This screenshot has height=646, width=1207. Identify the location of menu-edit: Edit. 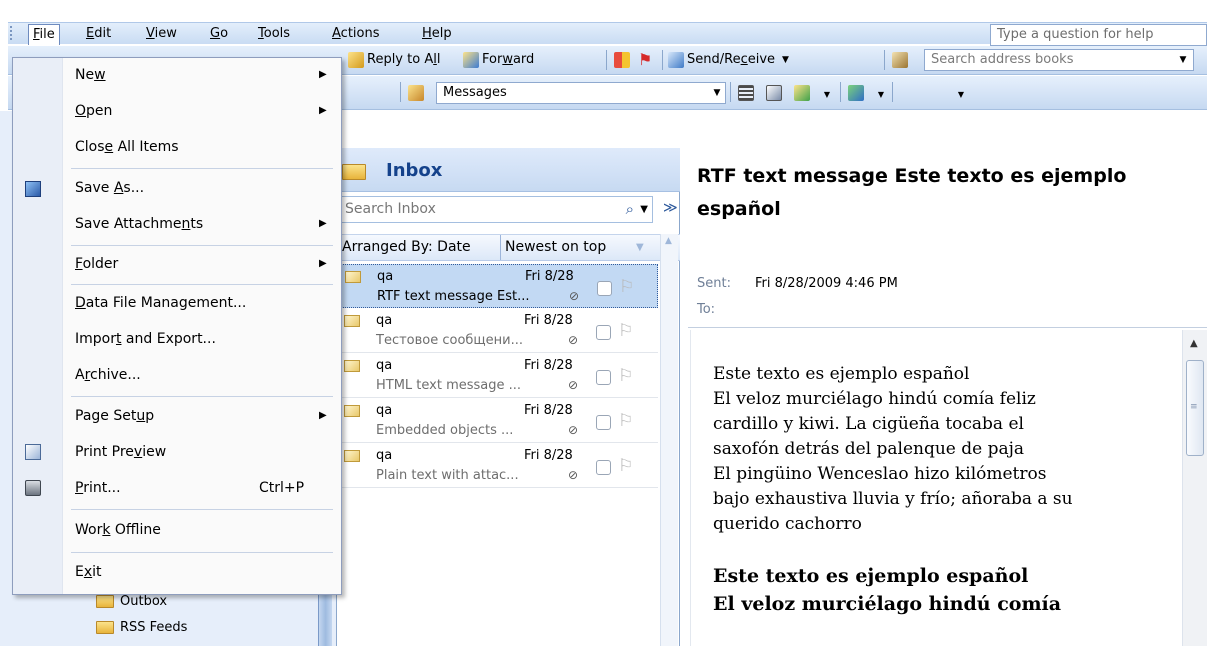
(98, 34).